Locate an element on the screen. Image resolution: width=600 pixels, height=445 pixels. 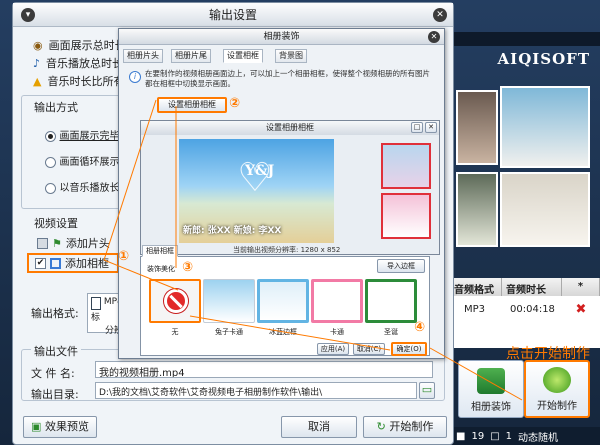
step-4-label: ④ is located at coordinates (420, 327).